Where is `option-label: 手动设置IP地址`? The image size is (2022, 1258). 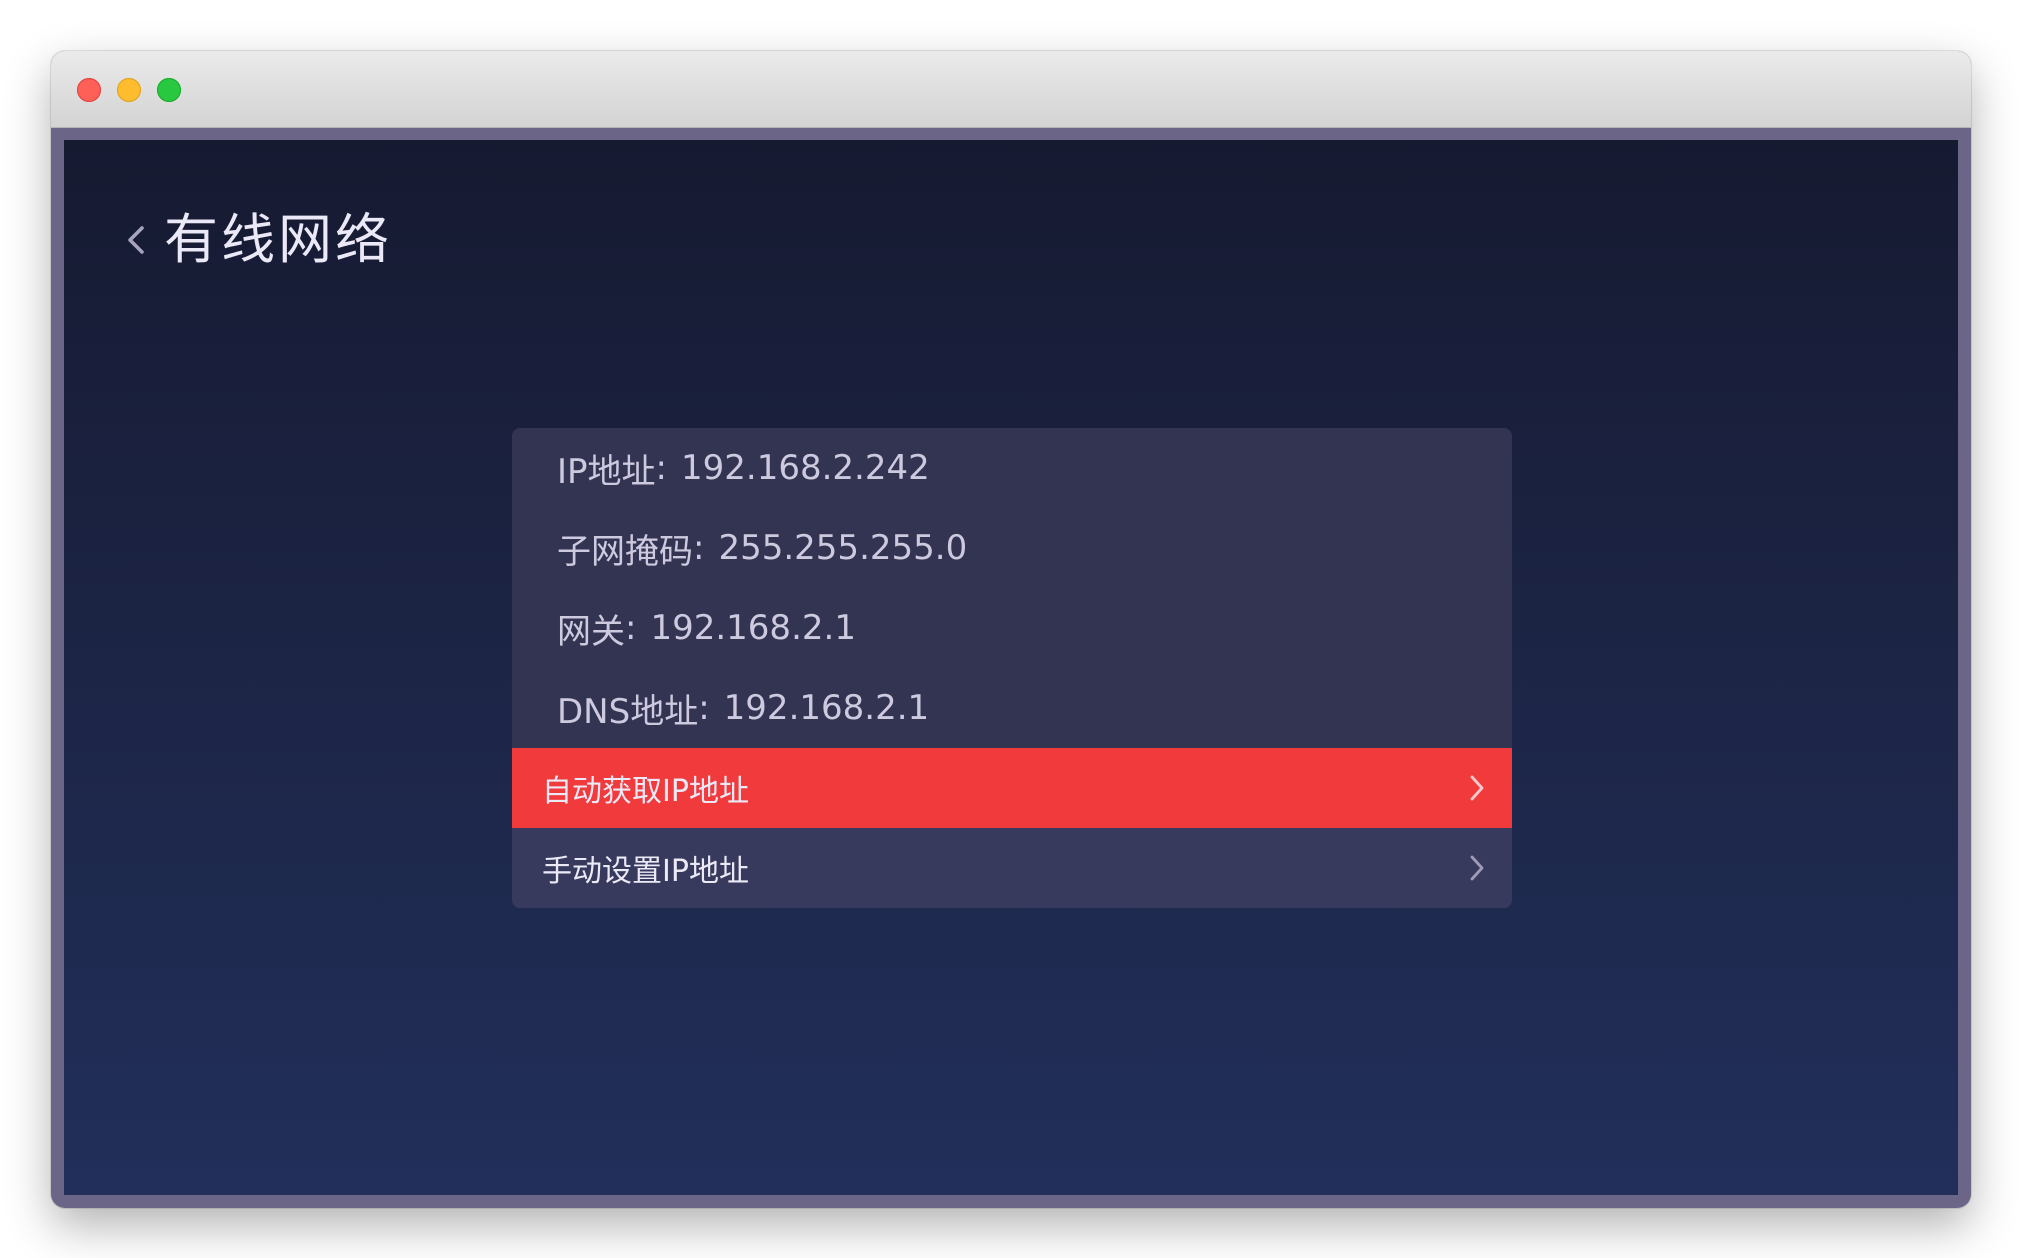
option-label: 手动设置IP地址 is located at coordinates (645, 871).